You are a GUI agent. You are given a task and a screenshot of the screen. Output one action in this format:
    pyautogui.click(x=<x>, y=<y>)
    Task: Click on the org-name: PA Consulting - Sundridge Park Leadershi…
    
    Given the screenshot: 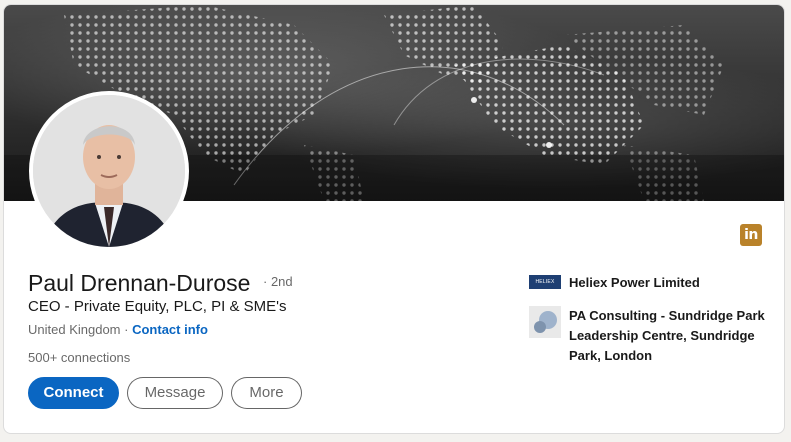 What is the action you would take?
    pyautogui.click(x=667, y=335)
    